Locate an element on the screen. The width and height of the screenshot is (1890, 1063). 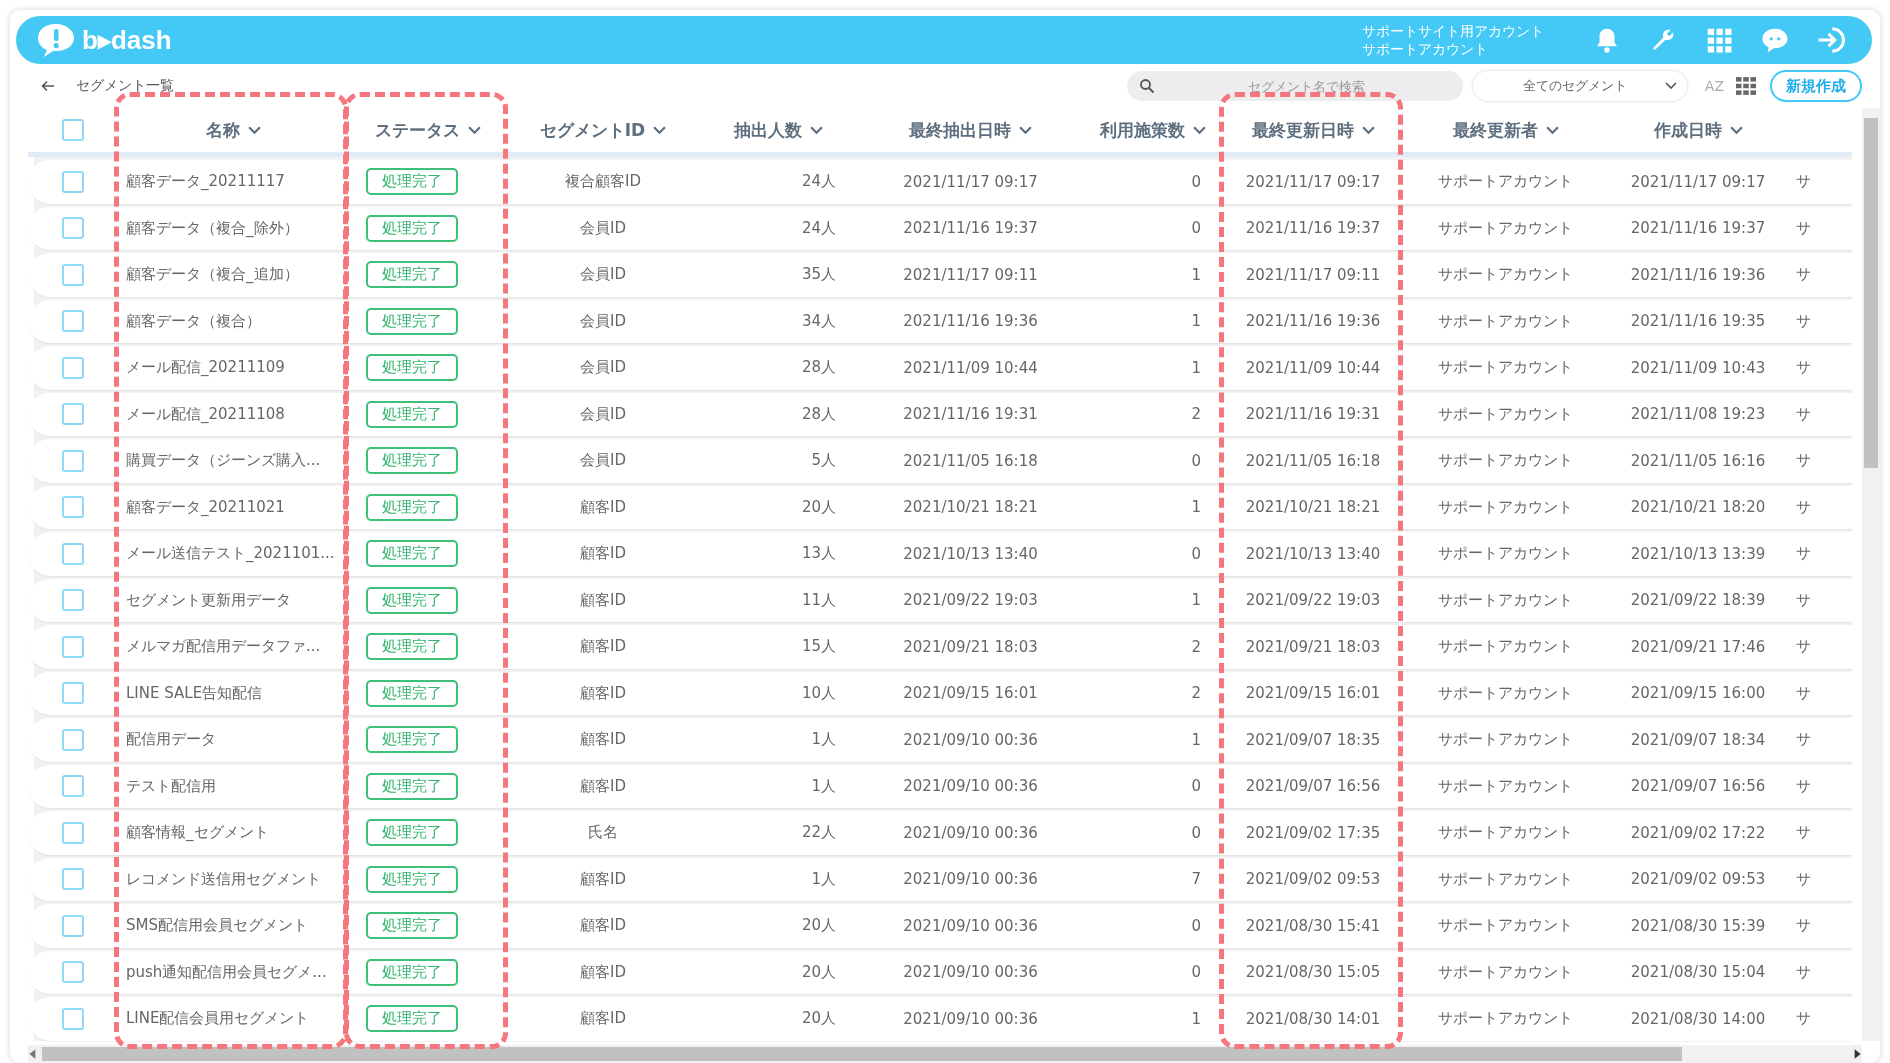
table-row: 顧客データ（複合_除外） 処理完了 会員ID 24人 2021/11/16 19:37 0 2021/11/16 19:37 サポートアカウント 2021/11/16 19:37 サ is located at coordinates (940, 228).